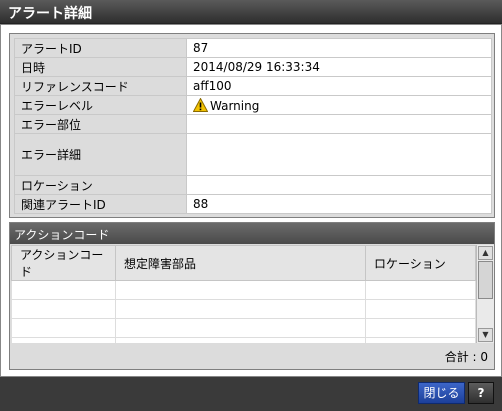 Image resolution: width=502 pixels, height=411 pixels. Describe the element at coordinates (485, 253) in the screenshot. I see `scroll-up-arrow-icon: ▲` at that location.